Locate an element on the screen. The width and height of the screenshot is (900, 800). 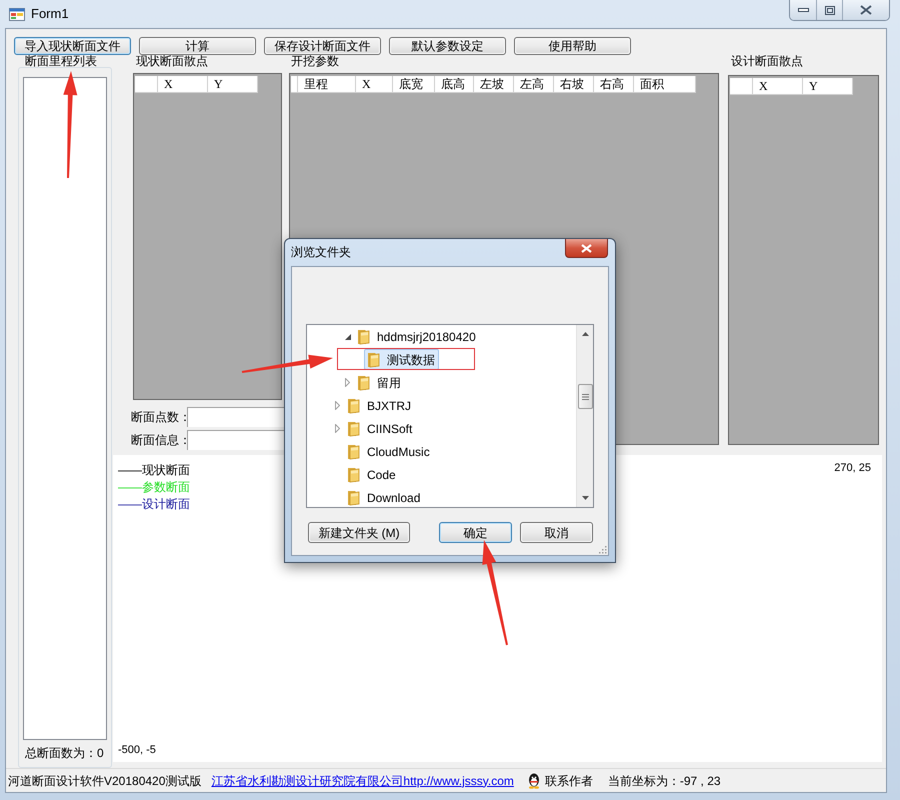
minimize-icon is located at coordinates (803, 10).